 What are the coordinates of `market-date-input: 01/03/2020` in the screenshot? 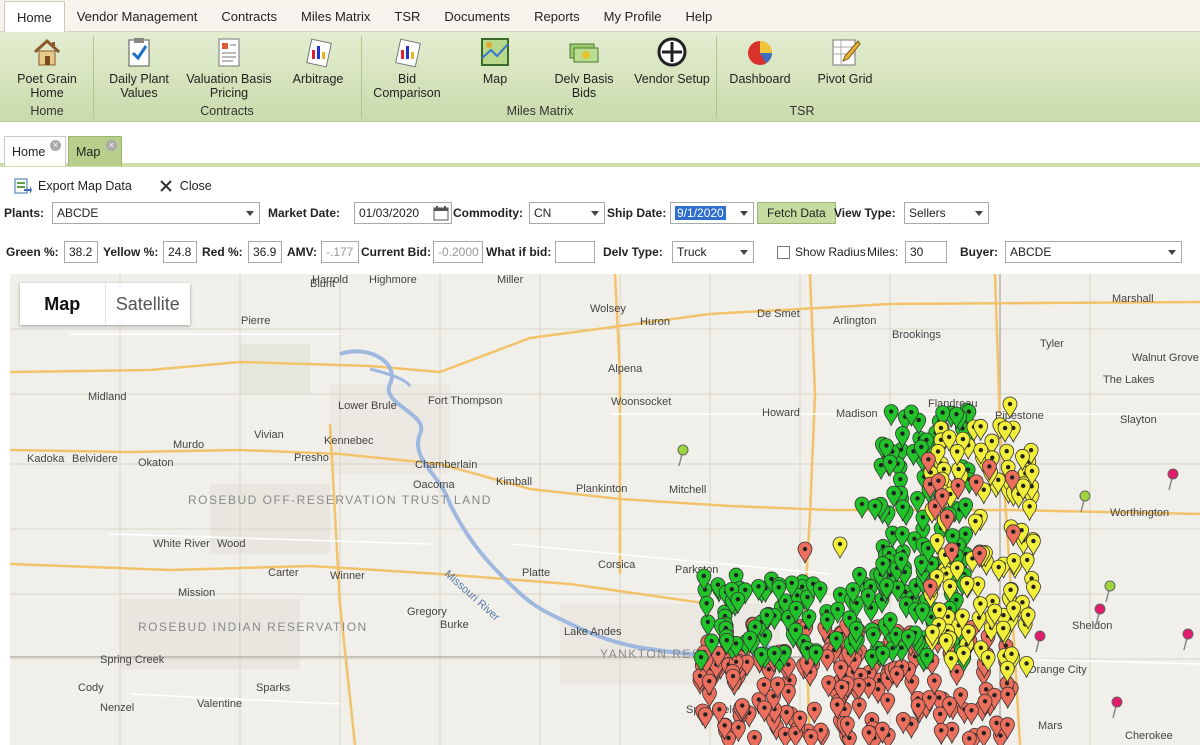 It's located at (403, 213).